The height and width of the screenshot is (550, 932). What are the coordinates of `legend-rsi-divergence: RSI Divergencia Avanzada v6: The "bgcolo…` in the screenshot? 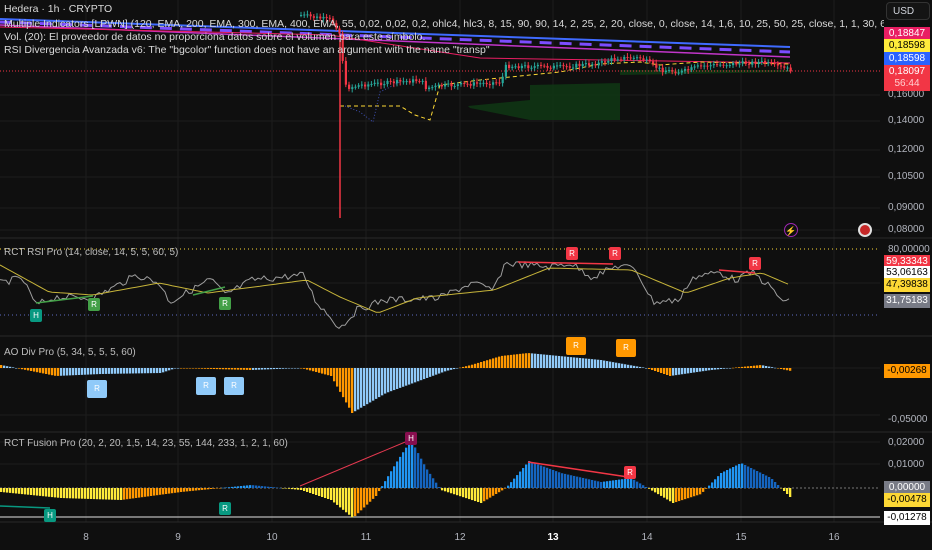 It's located at (247, 50).